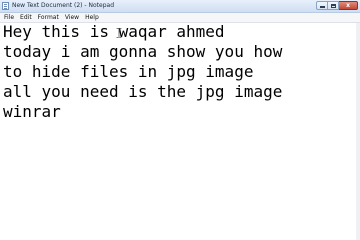  What do you see at coordinates (5, 6) in the screenshot?
I see `notepad-icon` at bounding box center [5, 6].